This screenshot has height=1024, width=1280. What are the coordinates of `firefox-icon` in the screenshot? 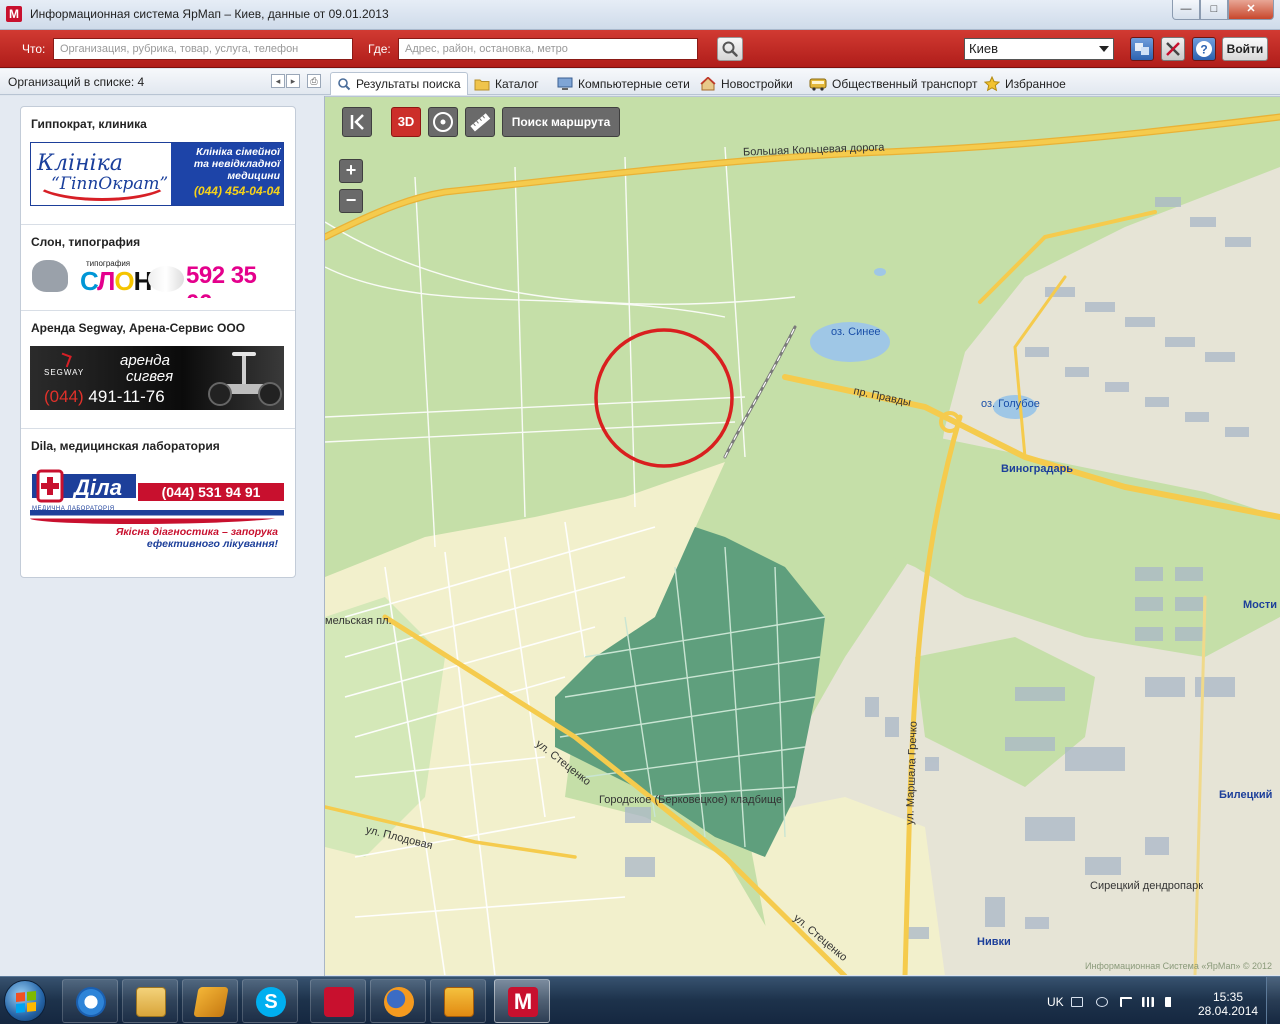 It's located at (399, 1002).